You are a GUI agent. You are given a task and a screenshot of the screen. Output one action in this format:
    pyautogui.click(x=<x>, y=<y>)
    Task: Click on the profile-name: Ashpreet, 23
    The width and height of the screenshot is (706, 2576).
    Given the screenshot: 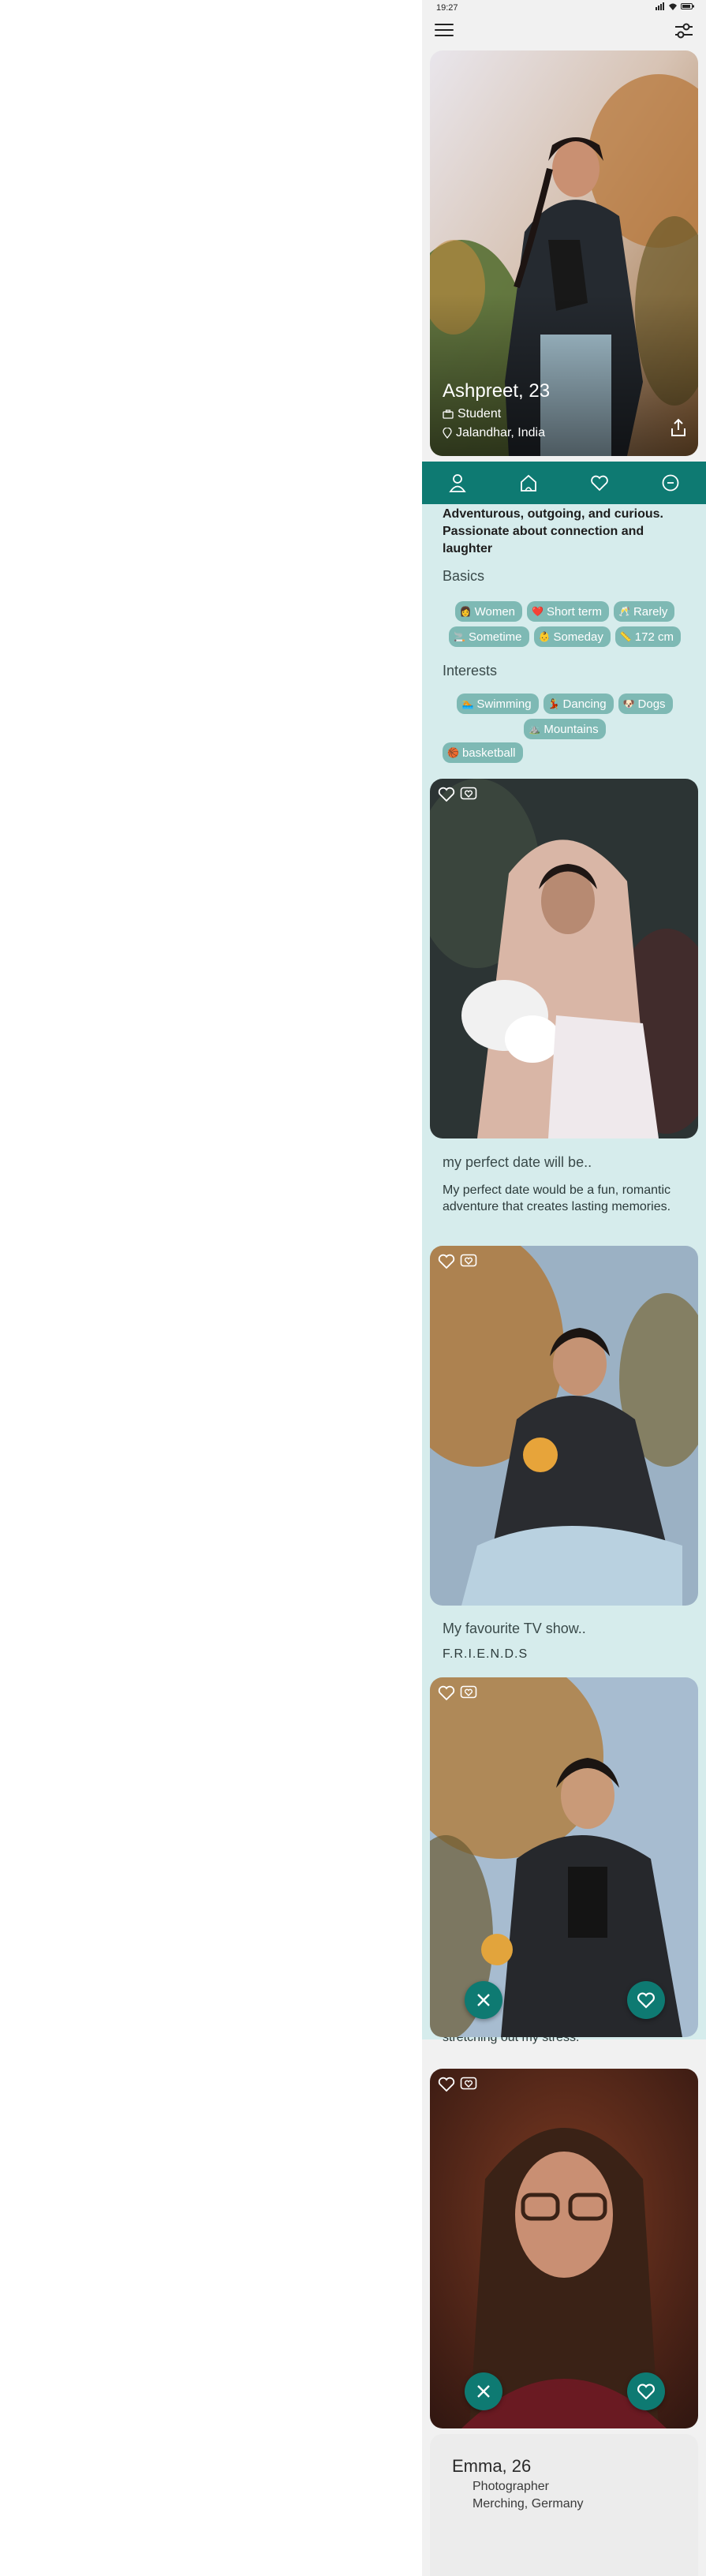 What is the action you would take?
    pyautogui.click(x=497, y=391)
    